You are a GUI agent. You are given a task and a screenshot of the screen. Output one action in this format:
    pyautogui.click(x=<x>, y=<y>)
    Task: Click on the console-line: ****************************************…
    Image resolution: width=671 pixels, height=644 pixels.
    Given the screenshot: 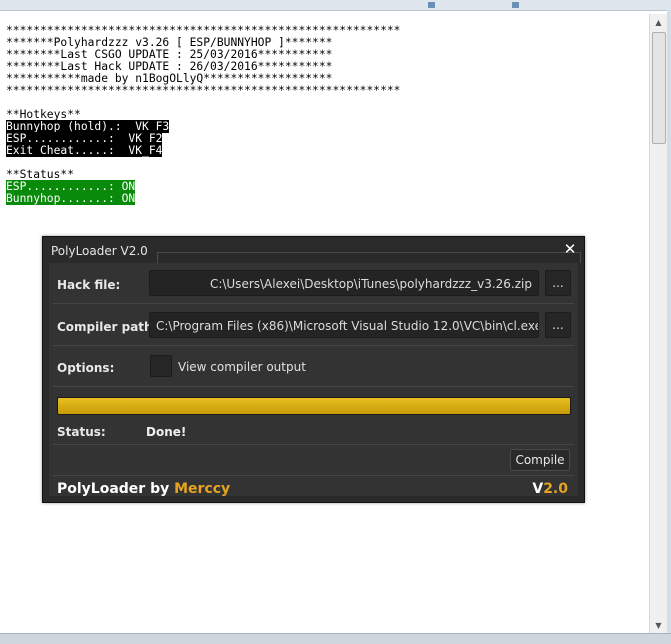 What is the action you would take?
    pyautogui.click(x=203, y=90)
    